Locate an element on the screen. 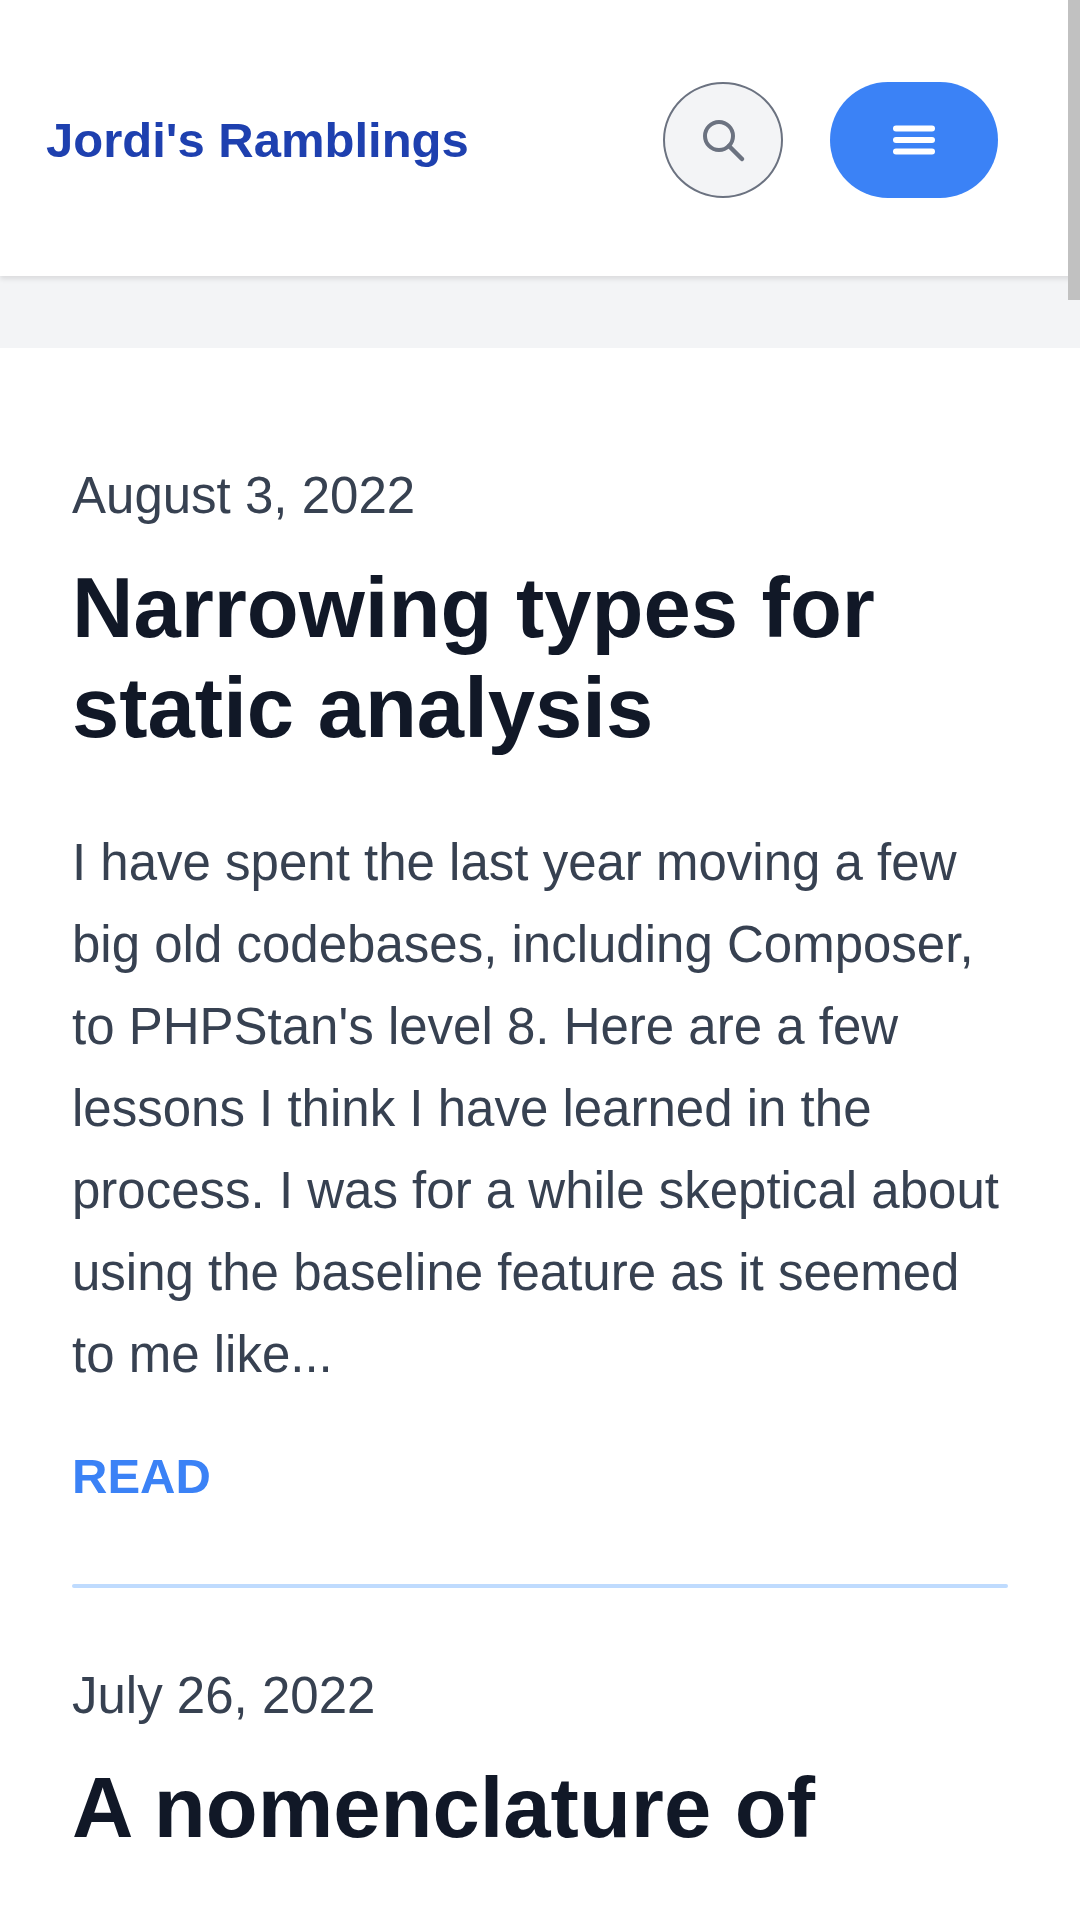 The image size is (1080, 1920). menu-icon is located at coordinates (914, 140).